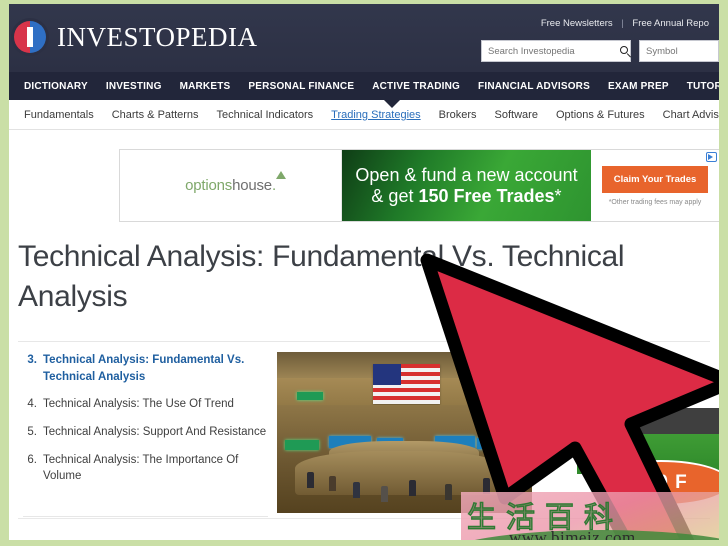 The image size is (728, 546). I want to click on header-utility-links: Free Newsletters | Free Annual Repo, so click(625, 23).